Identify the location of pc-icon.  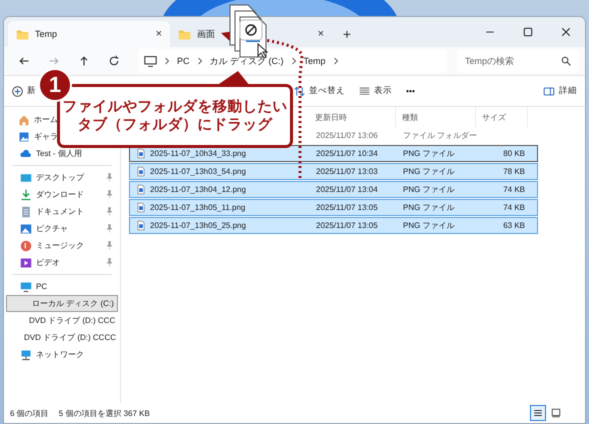
(26, 286).